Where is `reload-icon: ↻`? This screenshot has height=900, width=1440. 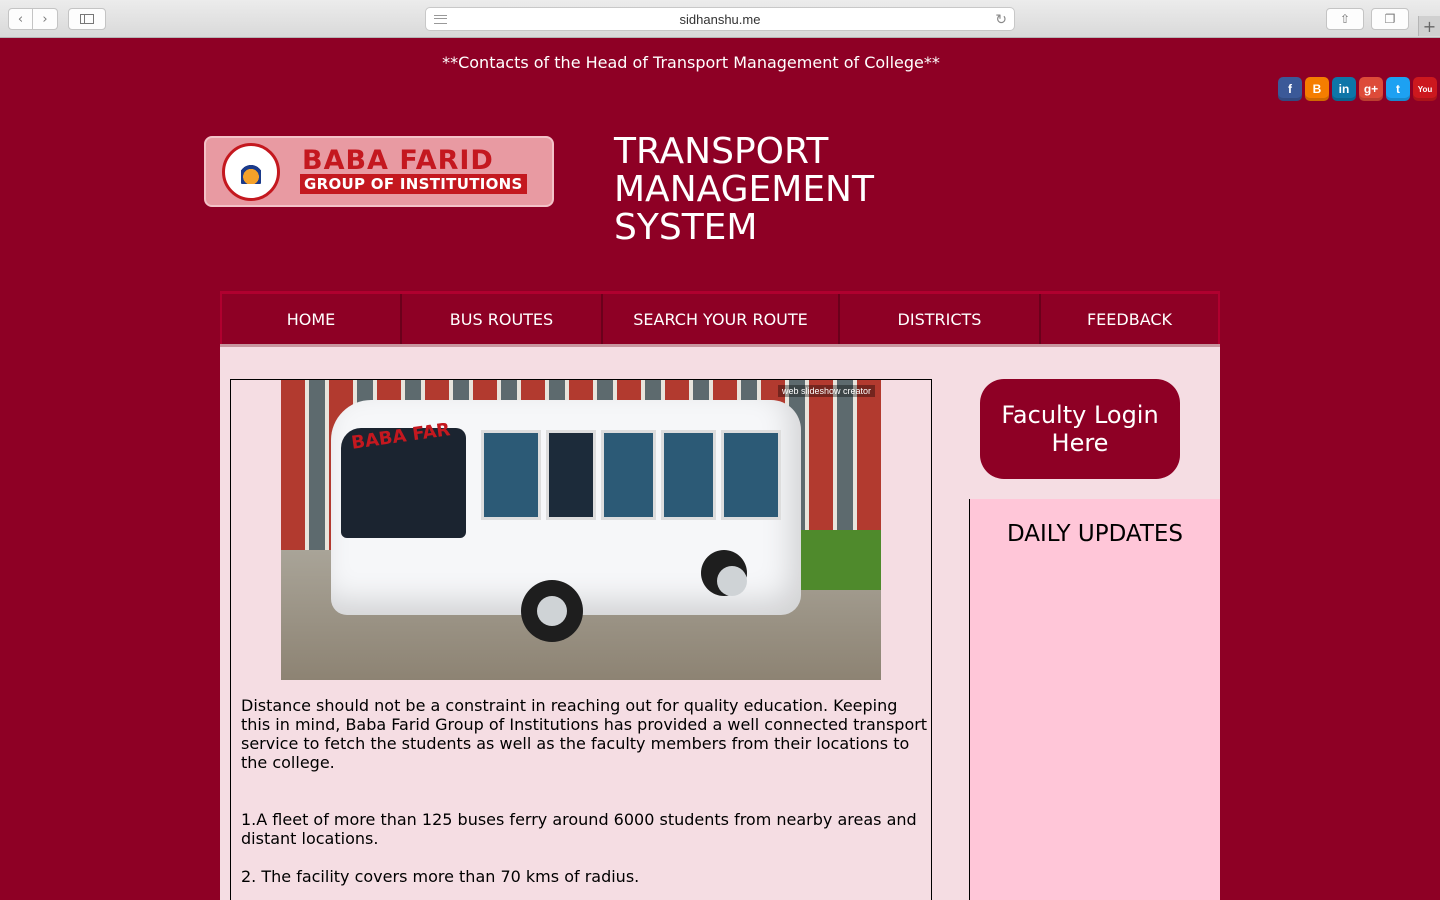
reload-icon: ↻ is located at coordinates (1001, 19).